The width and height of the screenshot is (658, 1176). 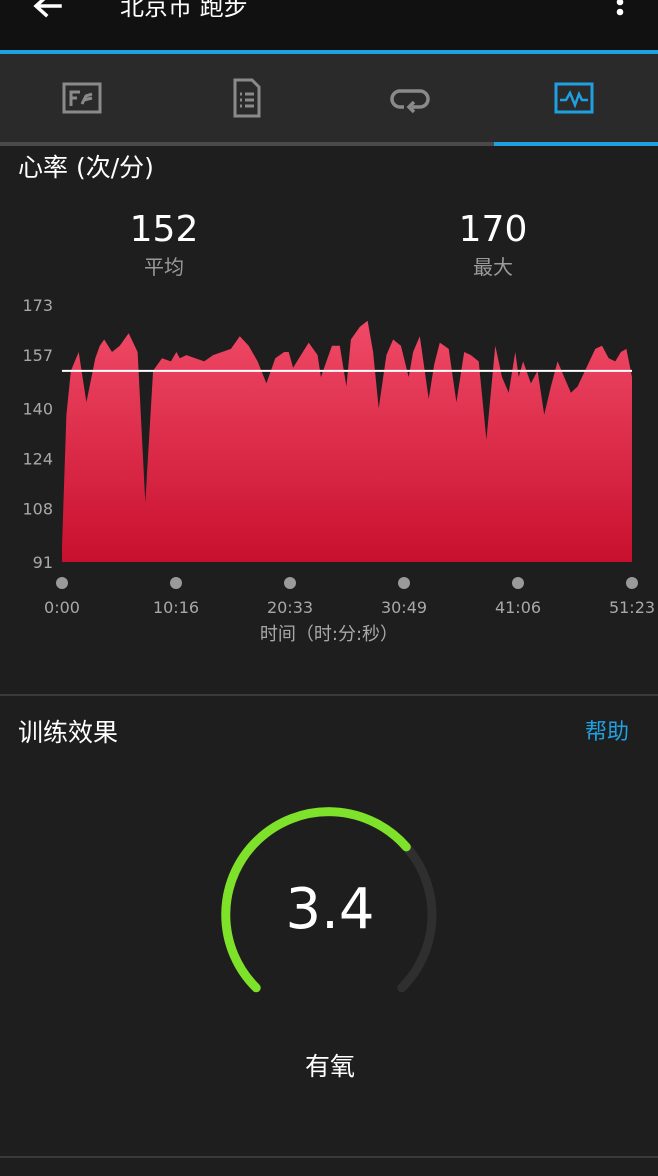 I want to click on y-tick-label: 108, so click(x=37, y=509).